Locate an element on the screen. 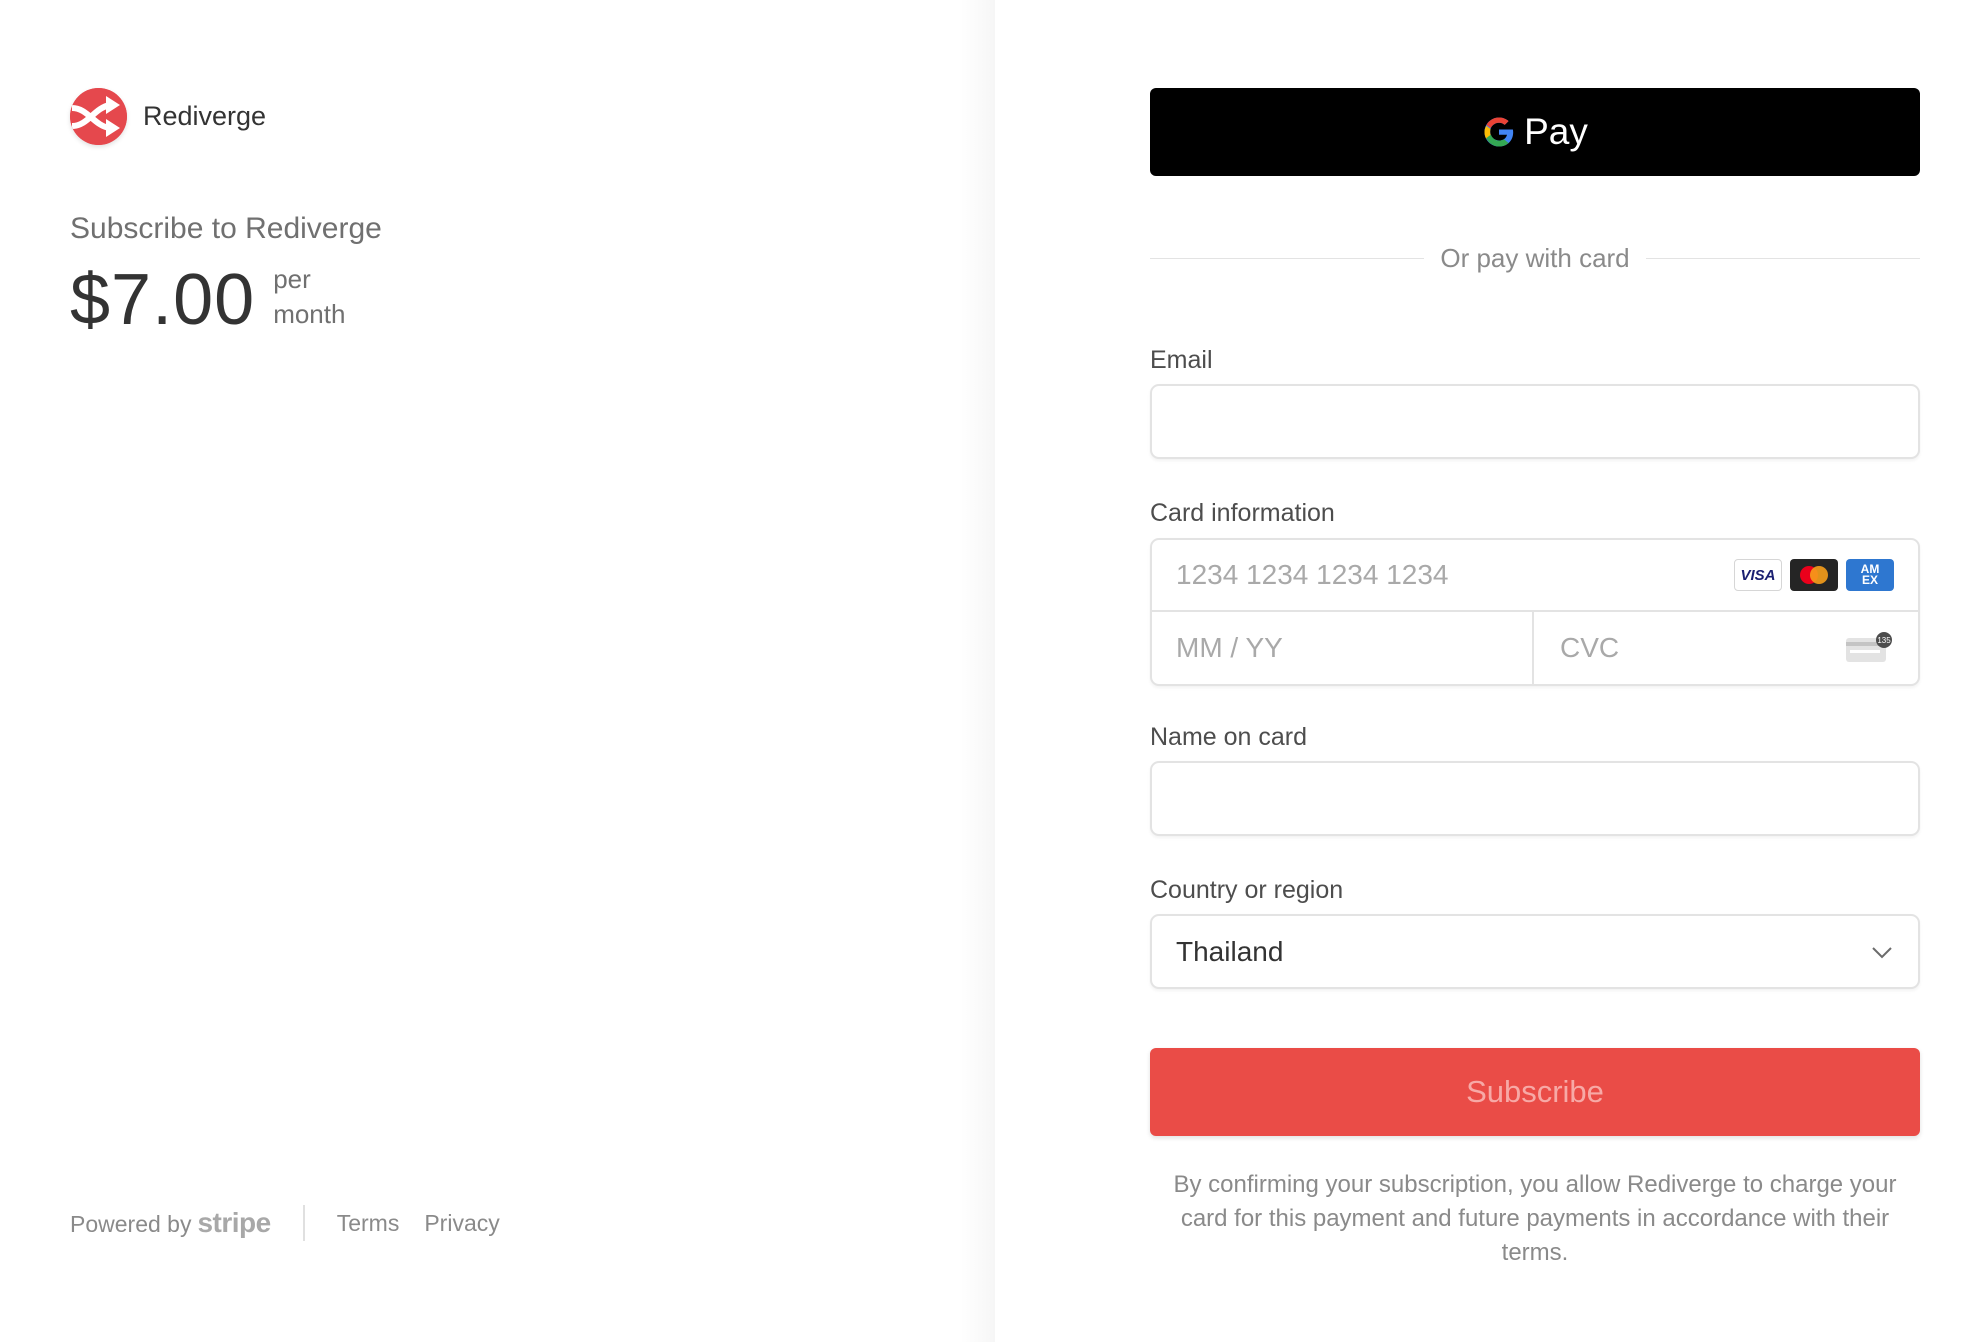 The image size is (1986, 1342). stripe-logo: stripe is located at coordinates (234, 1222).